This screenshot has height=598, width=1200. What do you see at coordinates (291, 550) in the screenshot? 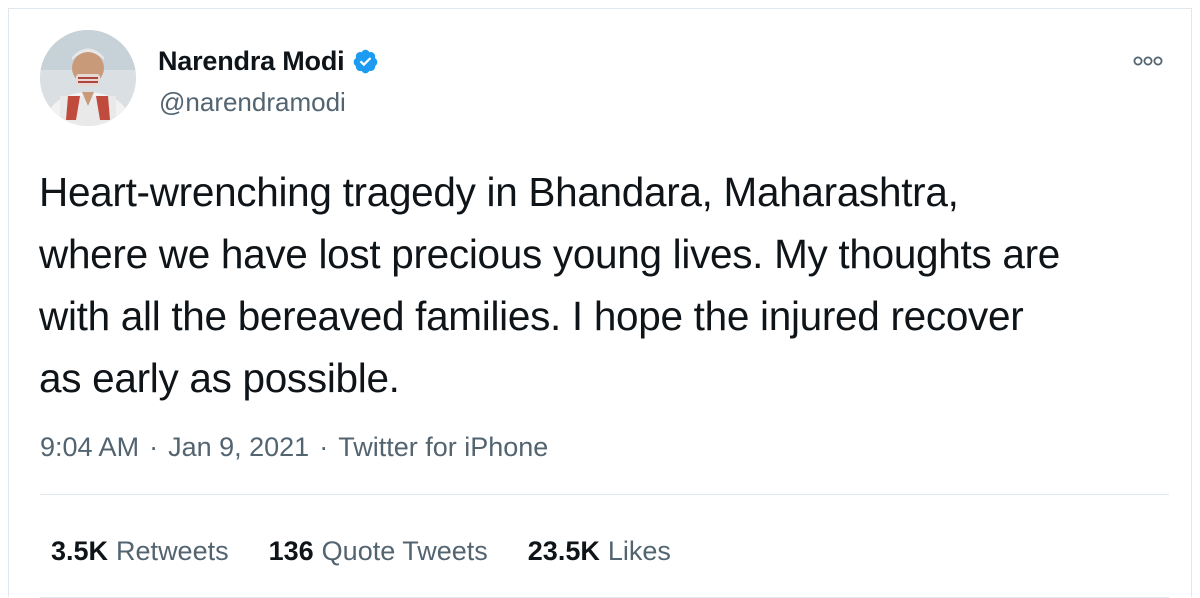
I see `quote-tweets-count: 136` at bounding box center [291, 550].